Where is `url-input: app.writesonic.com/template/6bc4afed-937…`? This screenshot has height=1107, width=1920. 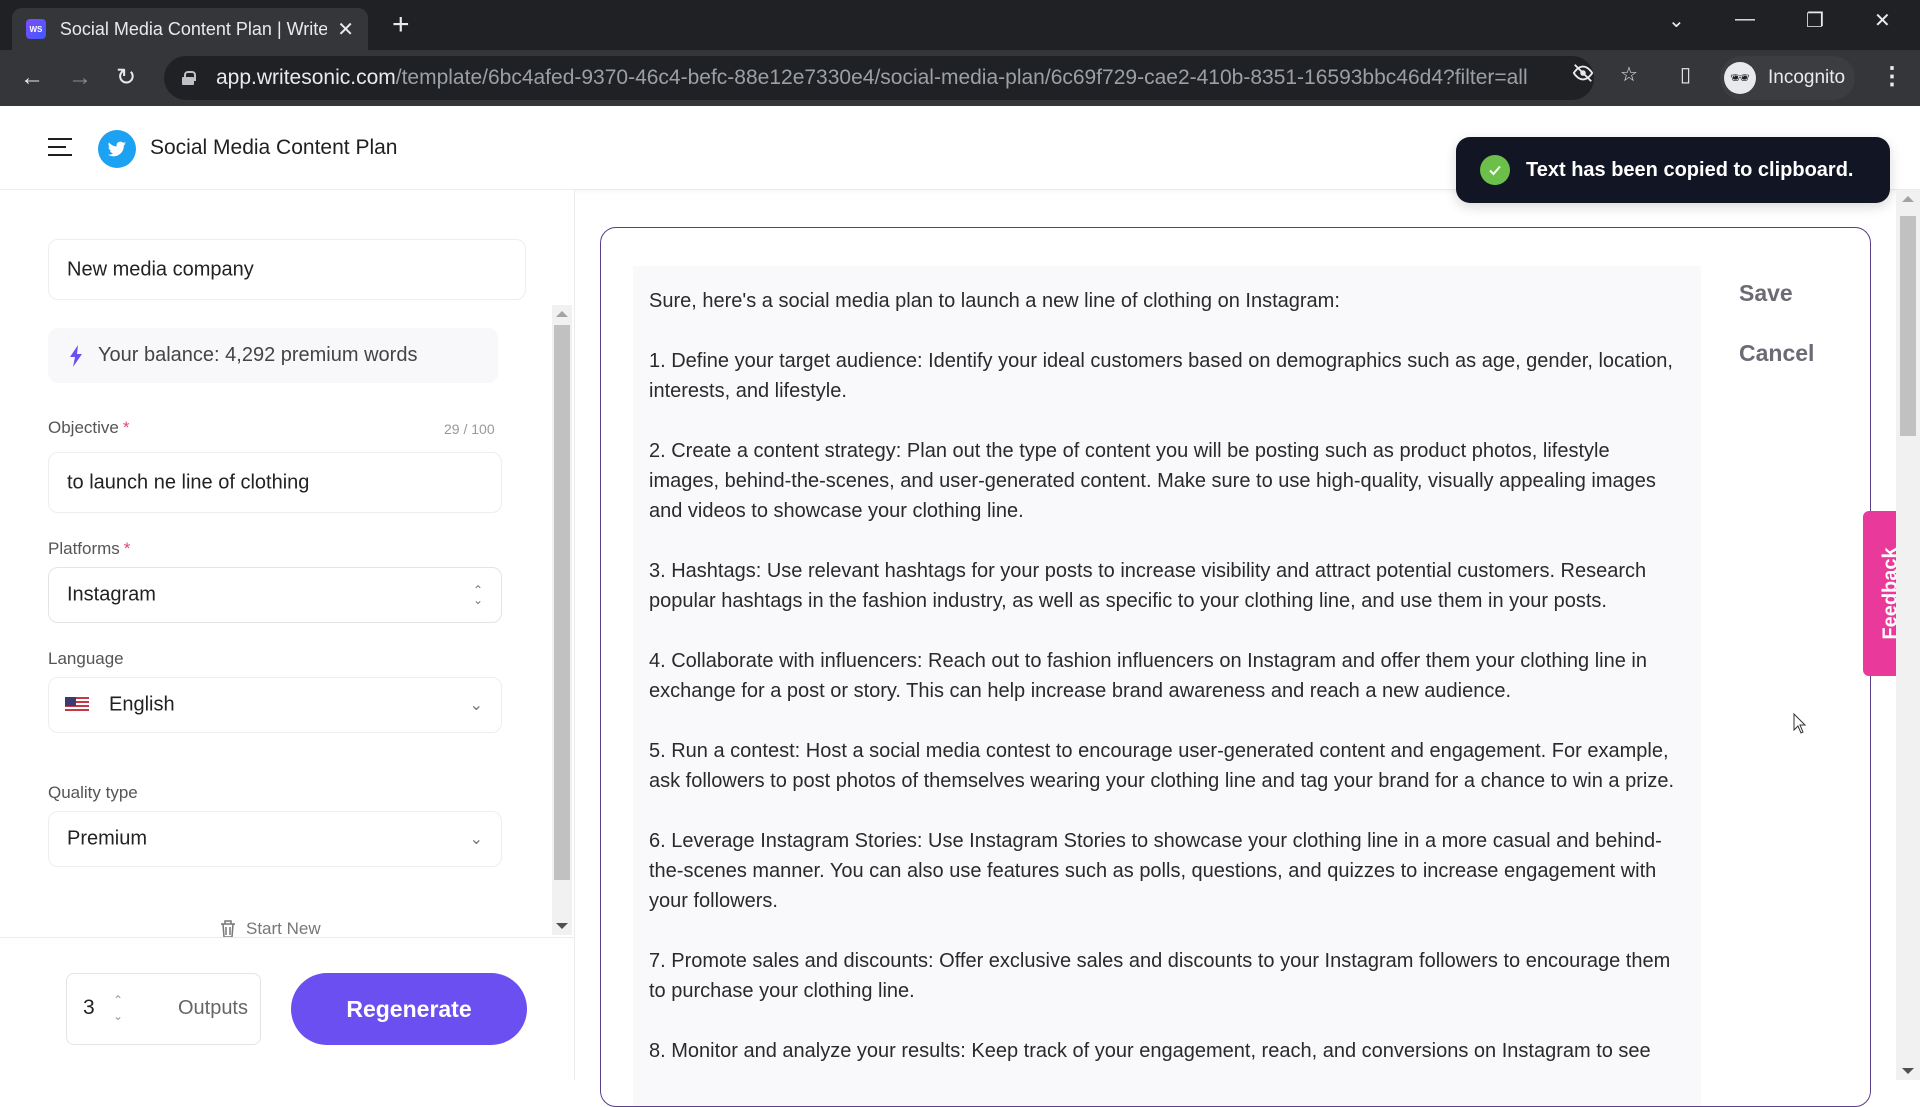 url-input: app.writesonic.com/template/6bc4afed-937… is located at coordinates (879, 78).